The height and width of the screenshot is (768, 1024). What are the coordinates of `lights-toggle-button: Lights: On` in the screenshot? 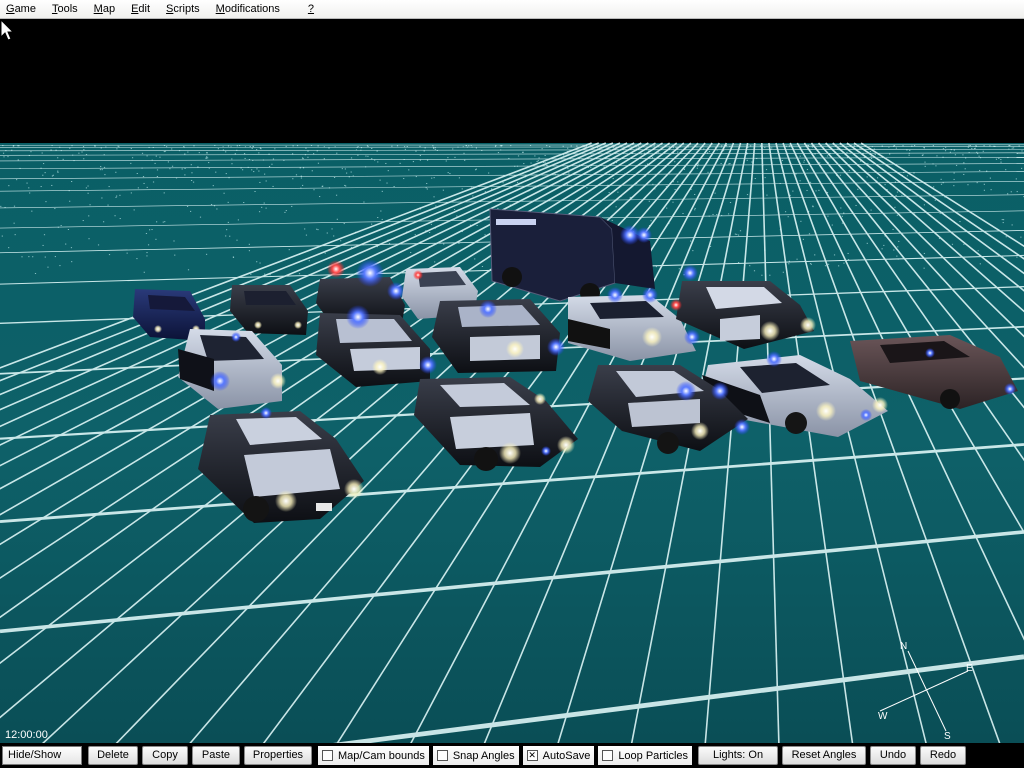 It's located at (738, 755).